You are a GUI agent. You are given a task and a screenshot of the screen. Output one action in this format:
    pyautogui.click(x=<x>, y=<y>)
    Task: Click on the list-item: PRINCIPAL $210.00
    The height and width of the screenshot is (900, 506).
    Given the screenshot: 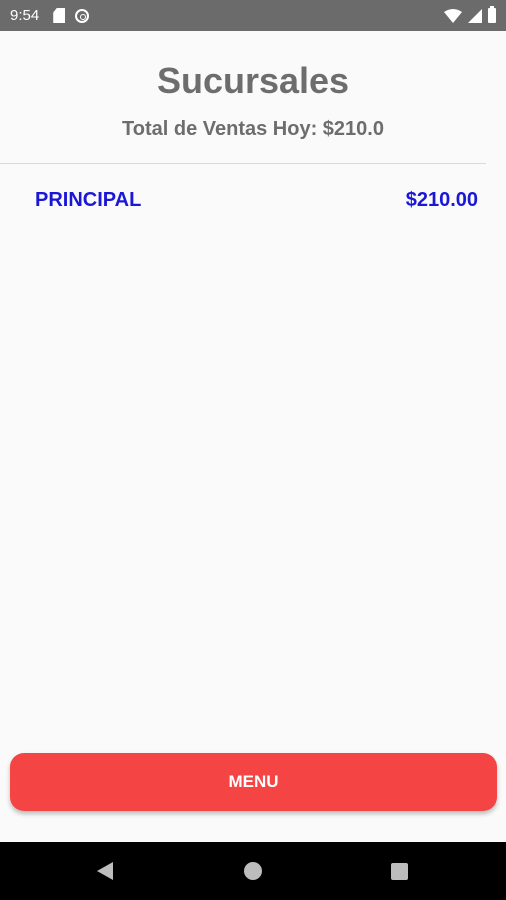 What is the action you would take?
    pyautogui.click(x=253, y=200)
    